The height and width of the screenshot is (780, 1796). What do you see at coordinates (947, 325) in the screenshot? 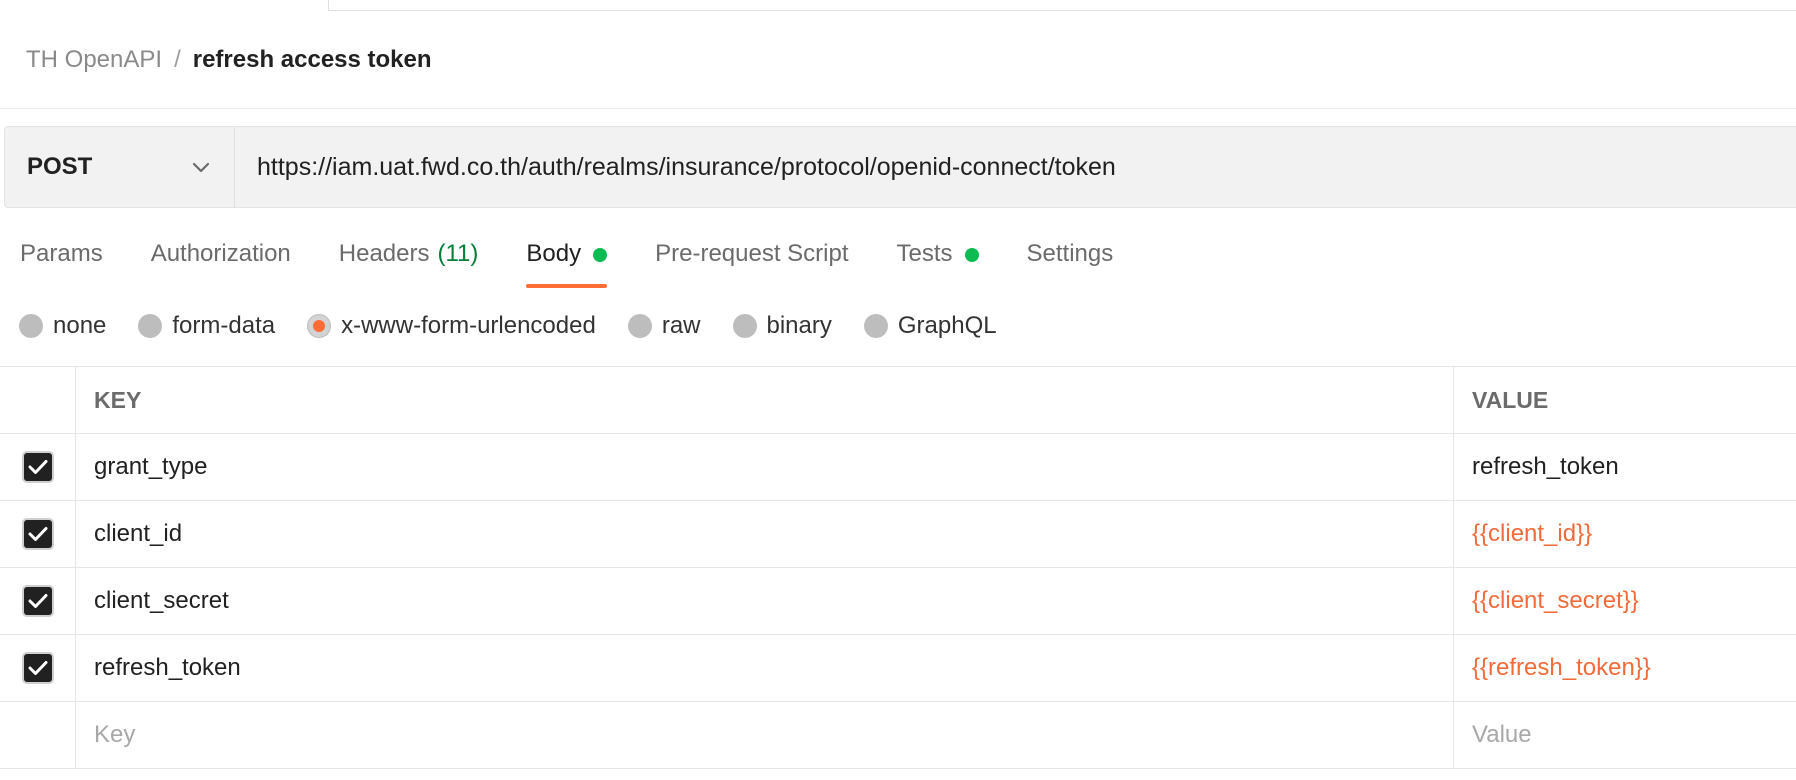
I see `body-type-label: GraphQL` at bounding box center [947, 325].